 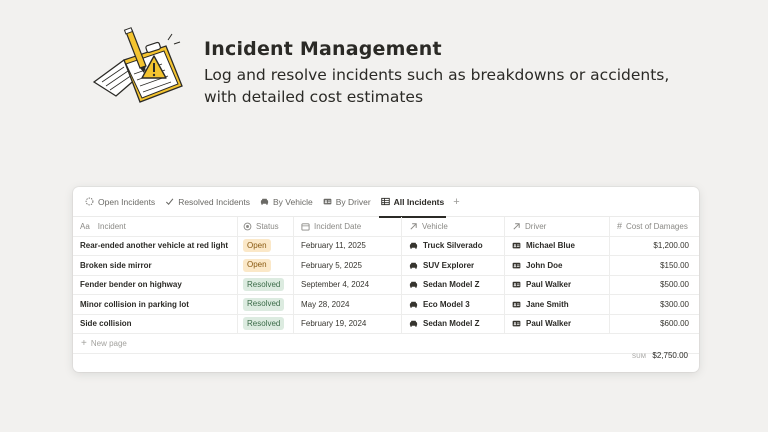 I want to click on tab-by-vehicle: By Vehicle, so click(x=286, y=202).